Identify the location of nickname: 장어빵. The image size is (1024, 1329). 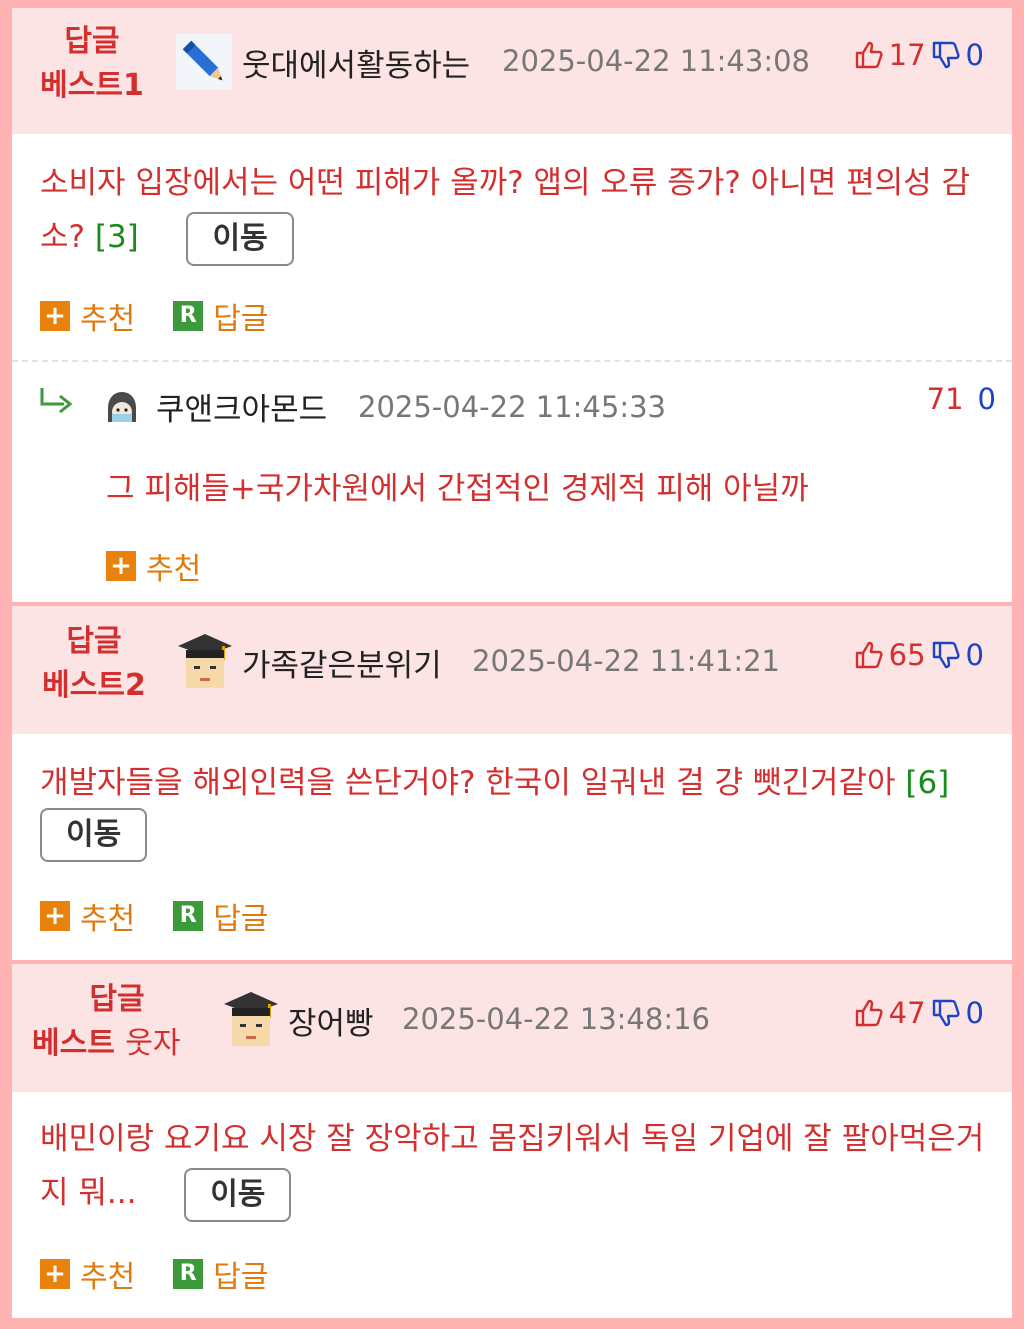
(331, 1020).